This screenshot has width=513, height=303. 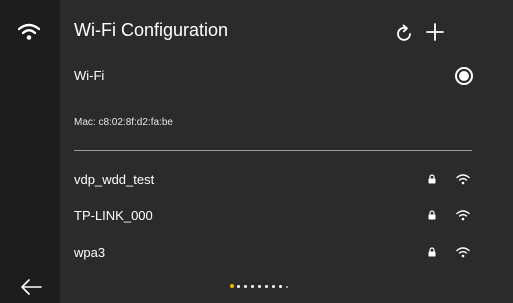 I want to click on wifi-toggle-knob, so click(x=464, y=76).